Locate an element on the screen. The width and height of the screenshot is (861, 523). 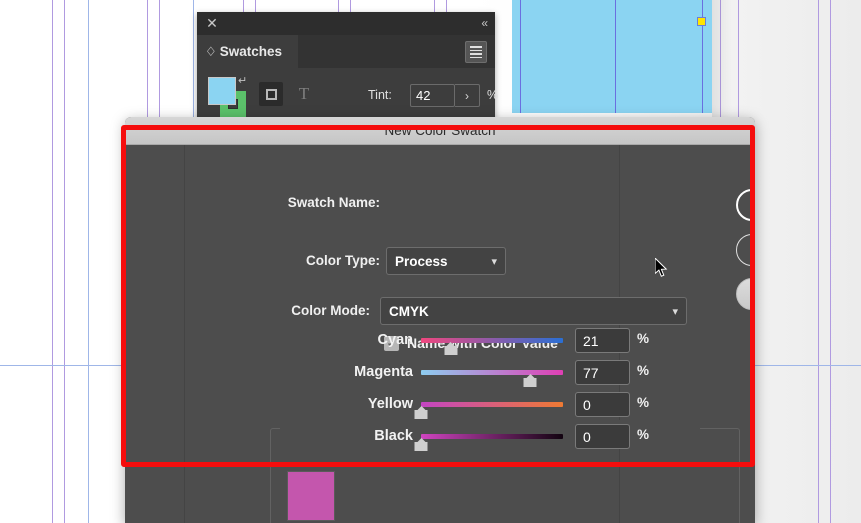
slider-percent-magenta: % is located at coordinates (643, 370).